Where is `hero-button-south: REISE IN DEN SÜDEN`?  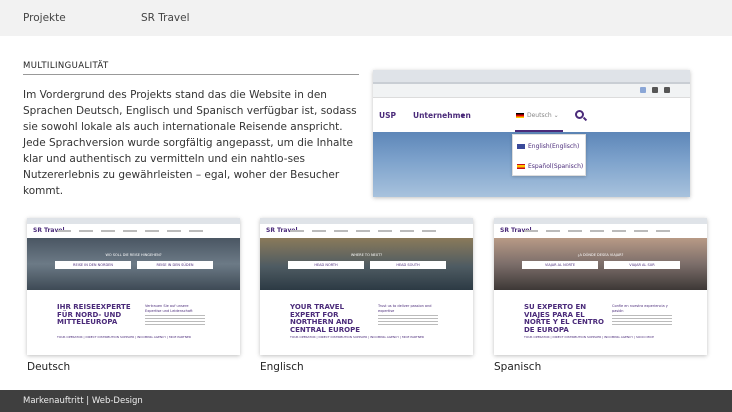 hero-button-south: REISE IN DEN SÜDEN is located at coordinates (175, 265).